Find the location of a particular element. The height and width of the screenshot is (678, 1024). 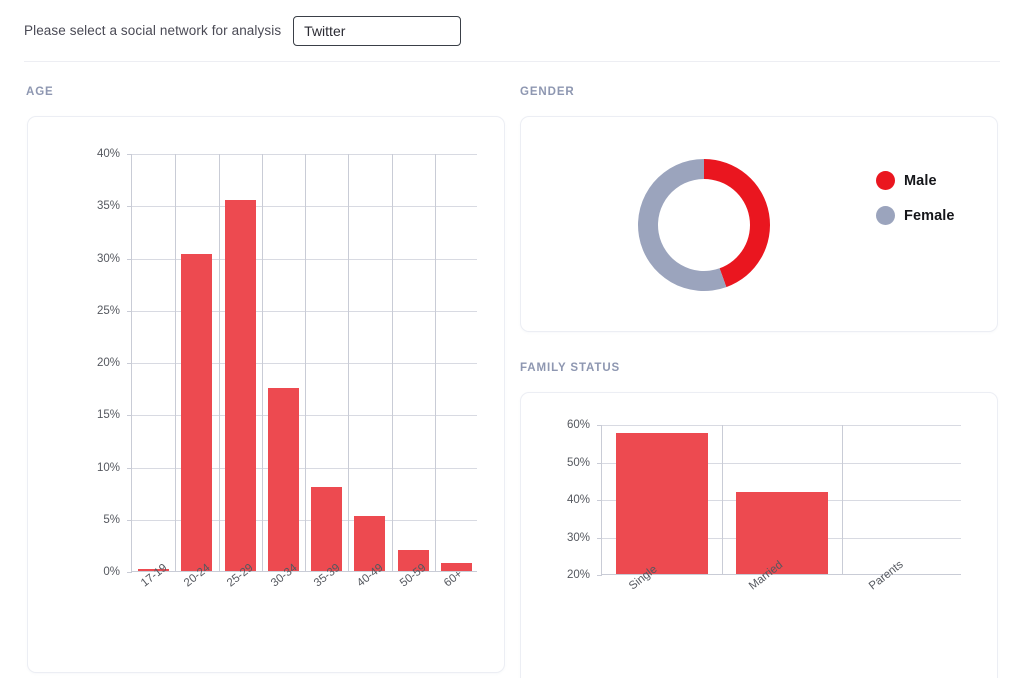

gender-donut-chart is located at coordinates (704, 225).